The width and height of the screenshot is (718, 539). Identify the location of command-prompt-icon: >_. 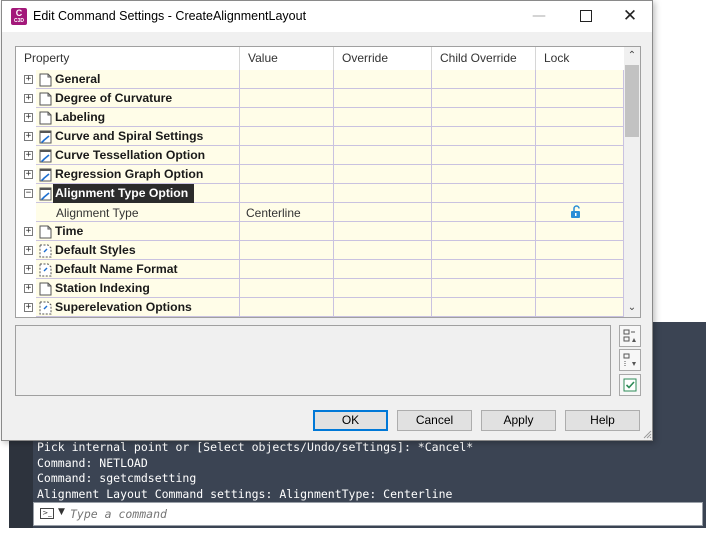
(47, 513).